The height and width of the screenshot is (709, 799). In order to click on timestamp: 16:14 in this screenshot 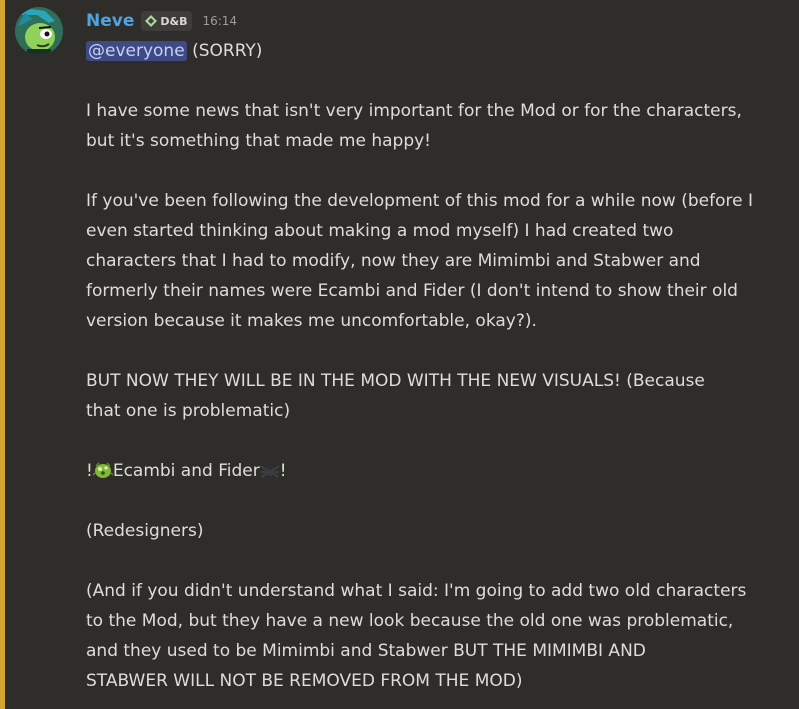, I will do `click(220, 21)`.